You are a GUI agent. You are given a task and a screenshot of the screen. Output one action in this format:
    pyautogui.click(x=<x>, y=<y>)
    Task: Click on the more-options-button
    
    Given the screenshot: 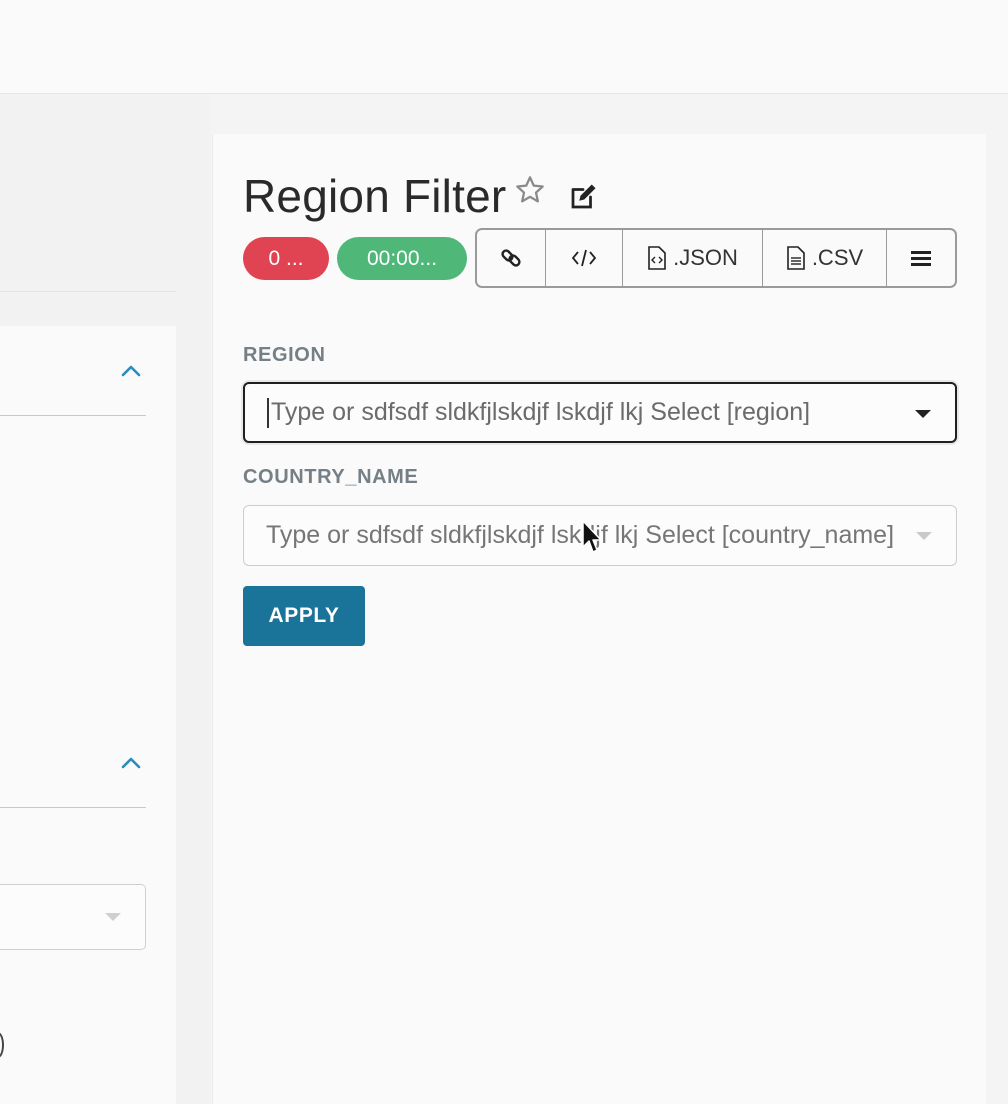 What is the action you would take?
    pyautogui.click(x=921, y=258)
    